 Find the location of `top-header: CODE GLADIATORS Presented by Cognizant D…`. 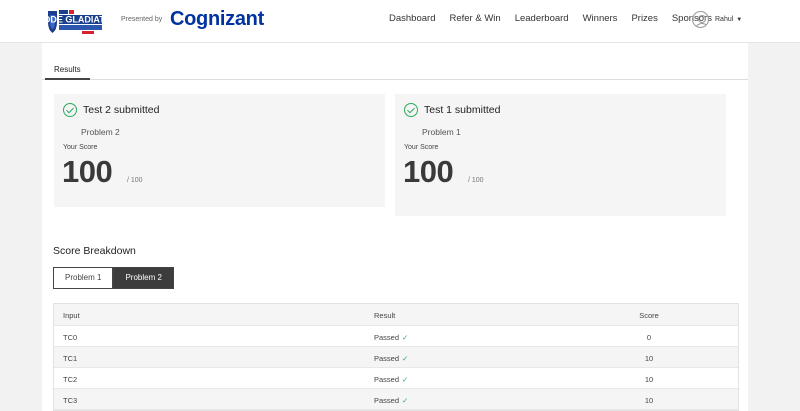

top-header: CODE GLADIATORS Presented by Cognizant D… is located at coordinates (400, 21).